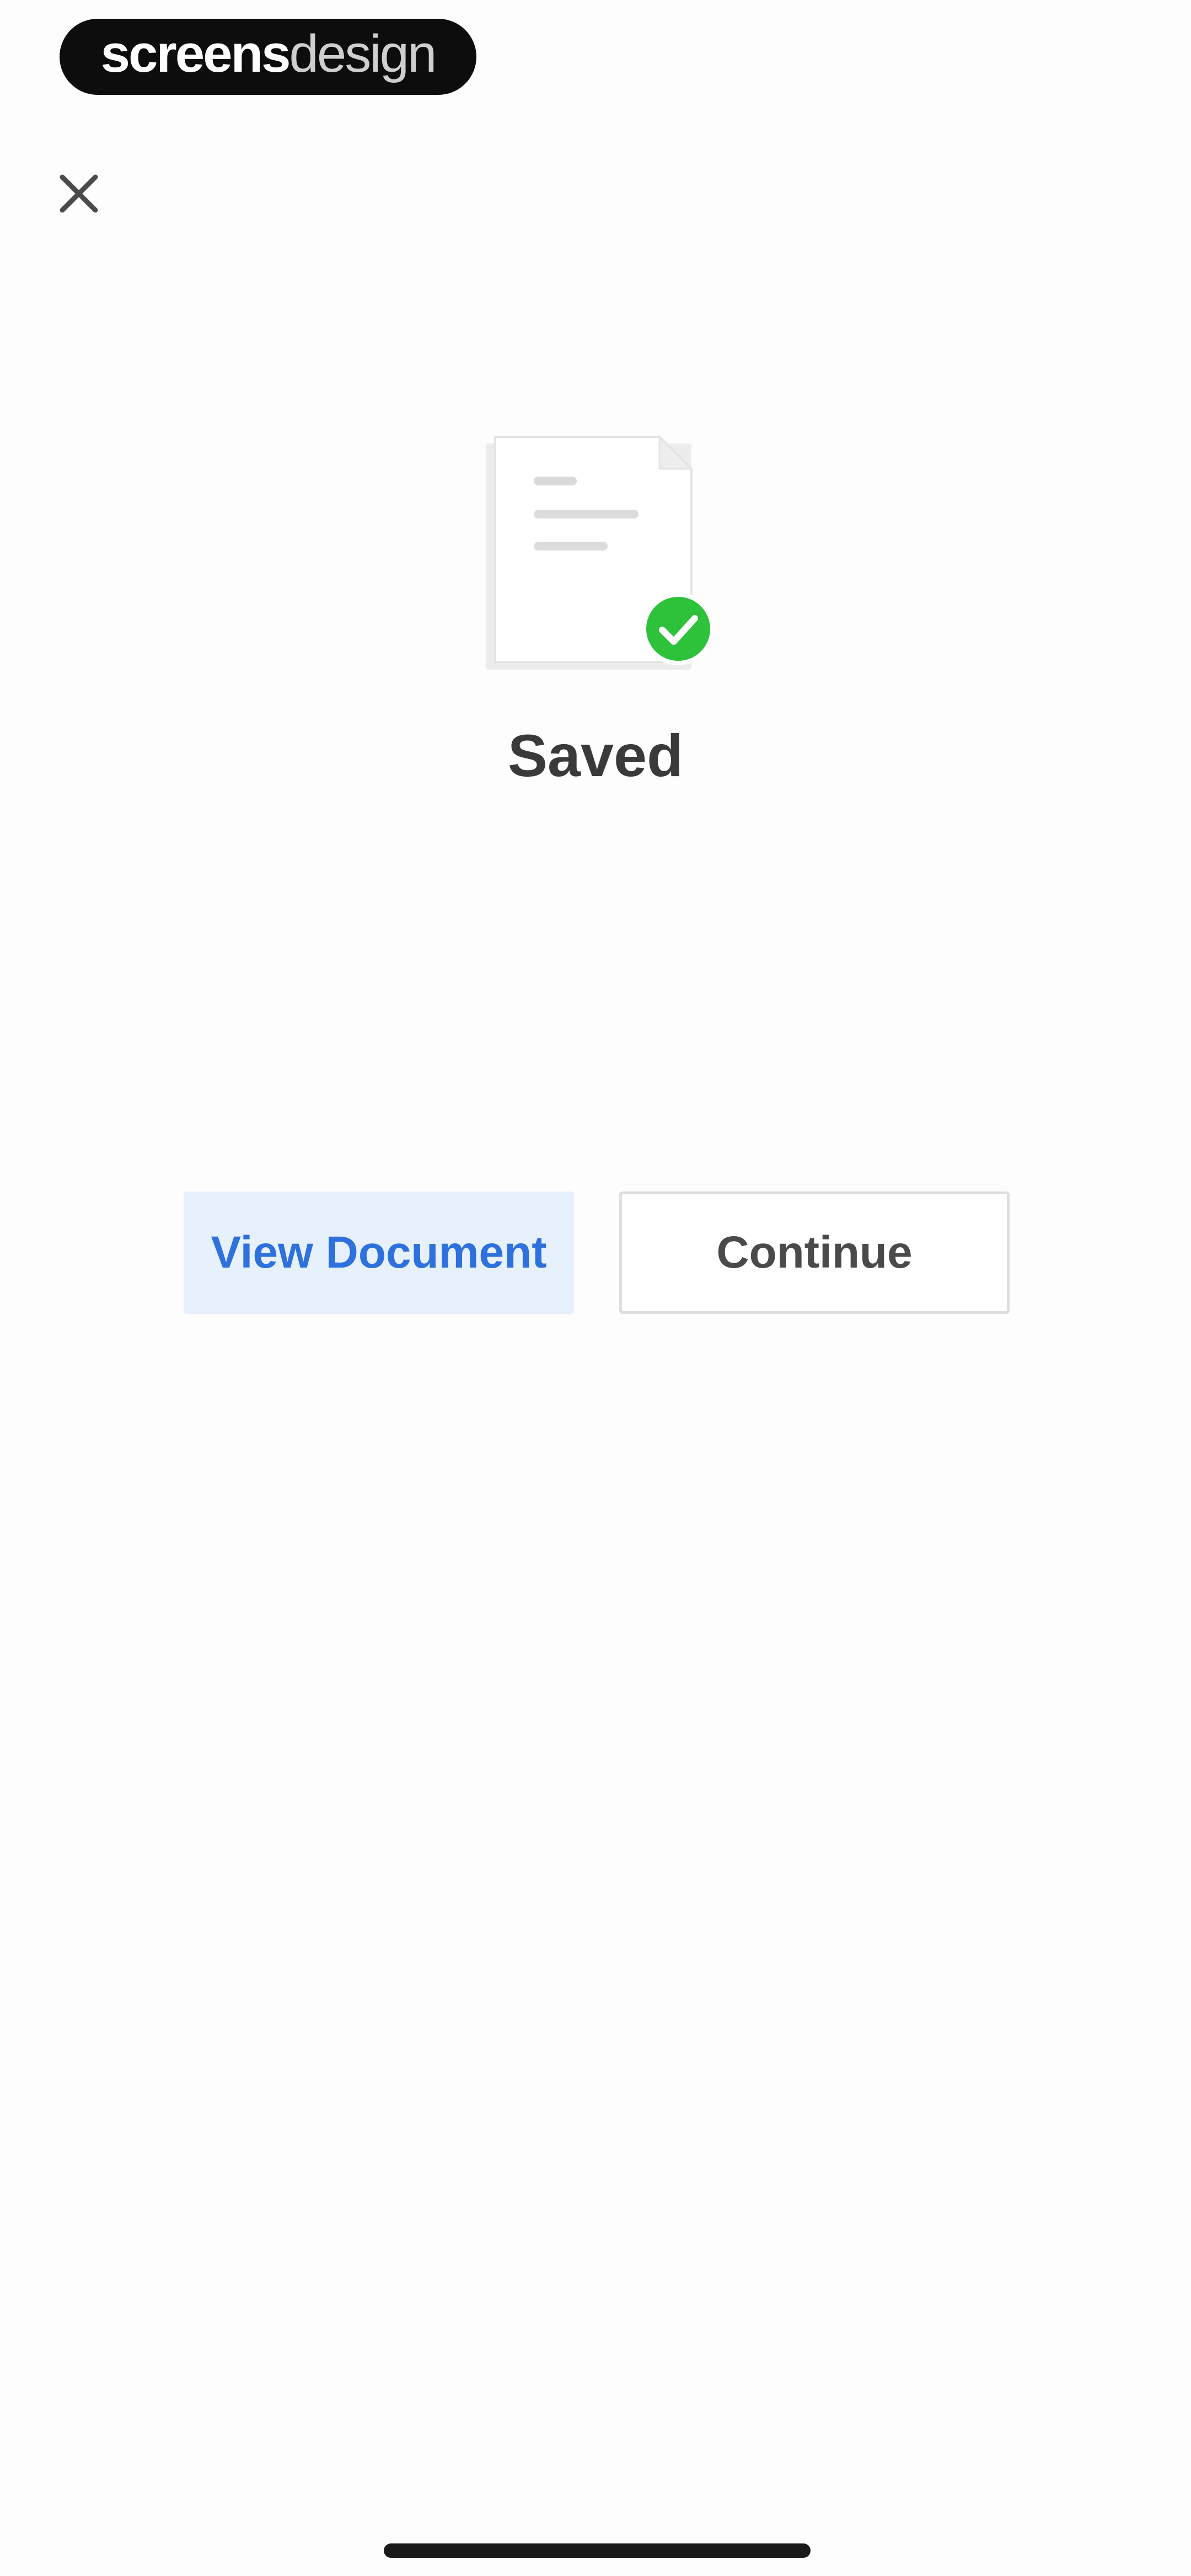 The image size is (1191, 2576). I want to click on view-document-button: View Document, so click(379, 1252).